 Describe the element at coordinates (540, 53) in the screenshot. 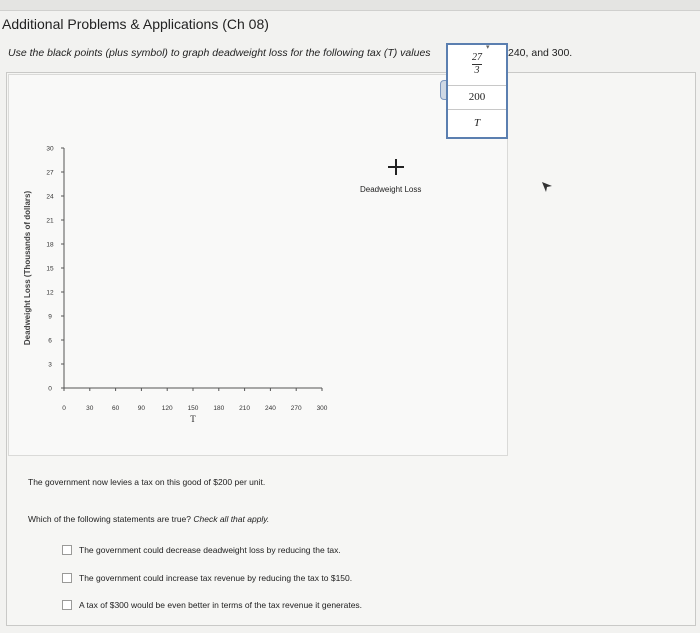

I see `instruction-tail: 240, and 300.` at that location.